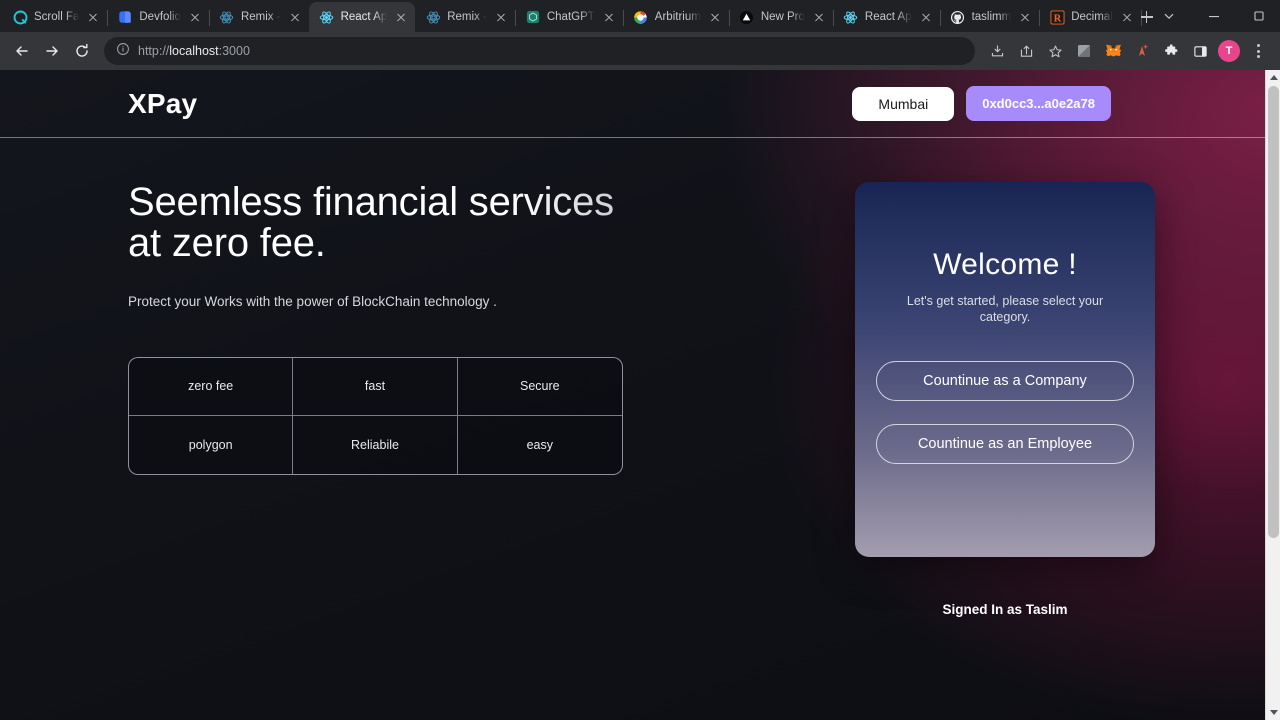 This screenshot has width=1280, height=720. I want to click on scrollbar-thumb, so click(1273, 312).